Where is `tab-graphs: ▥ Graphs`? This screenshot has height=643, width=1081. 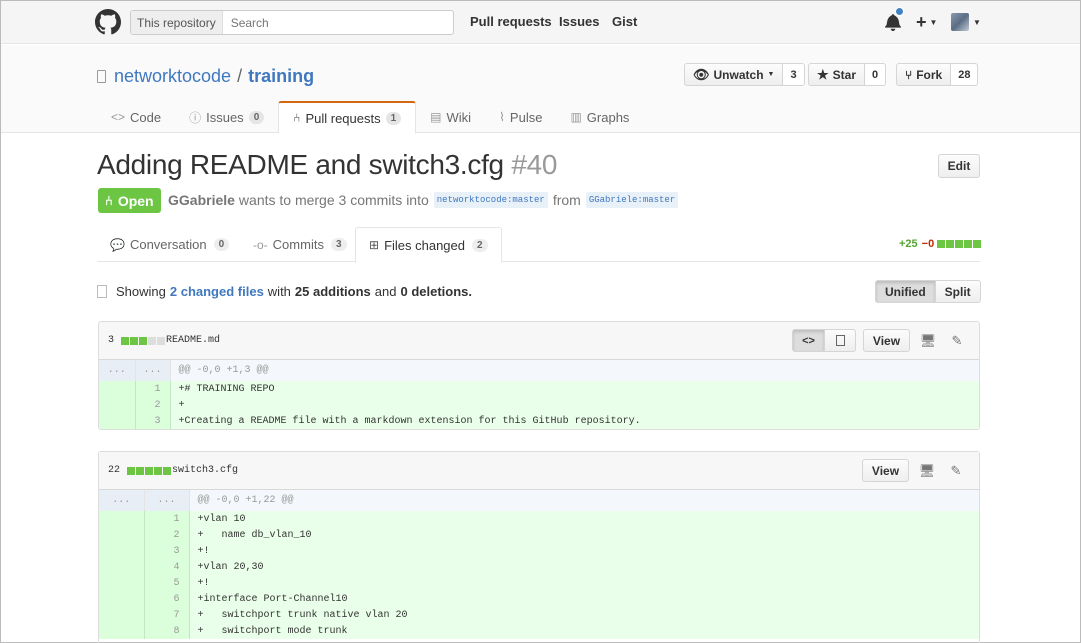 tab-graphs: ▥ Graphs is located at coordinates (599, 117).